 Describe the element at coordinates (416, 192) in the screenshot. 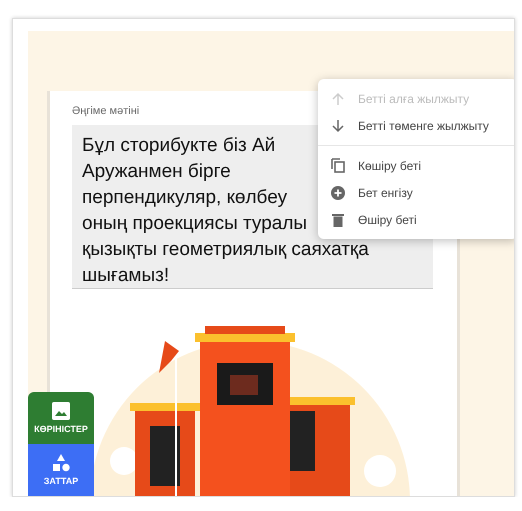

I see `menu-item: Бет енгізу` at that location.